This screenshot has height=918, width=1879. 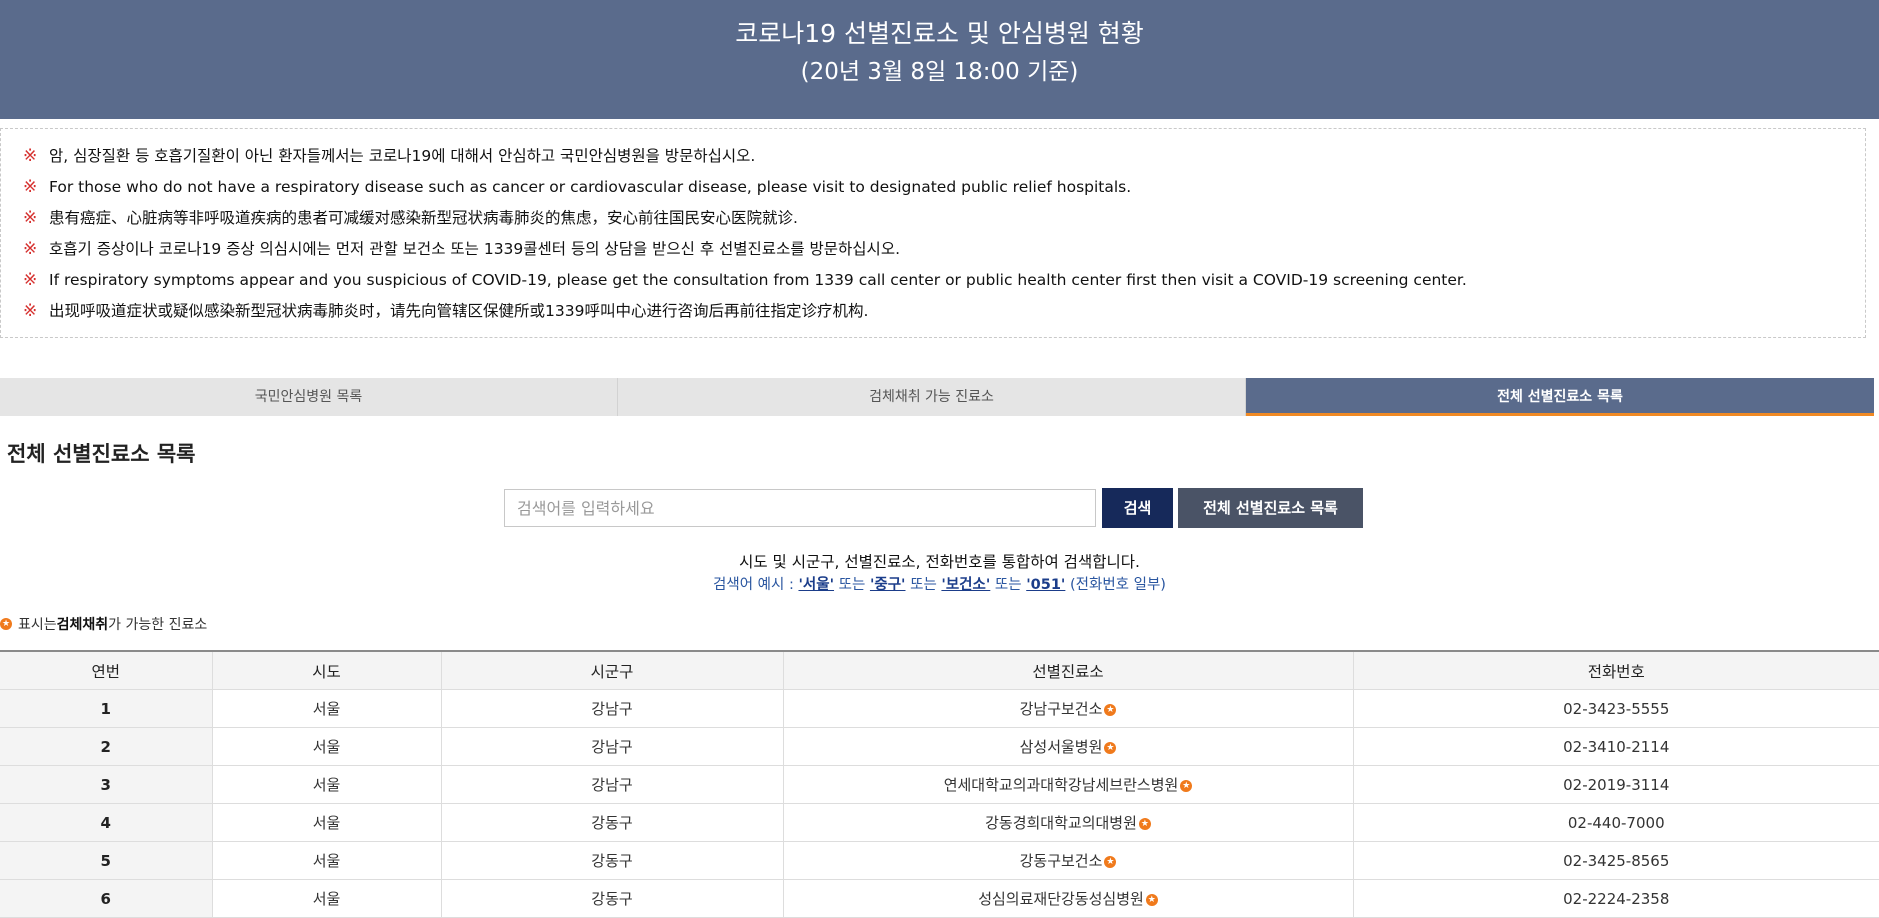 What do you see at coordinates (327, 670) in the screenshot?
I see `column-header-sido: 시도` at bounding box center [327, 670].